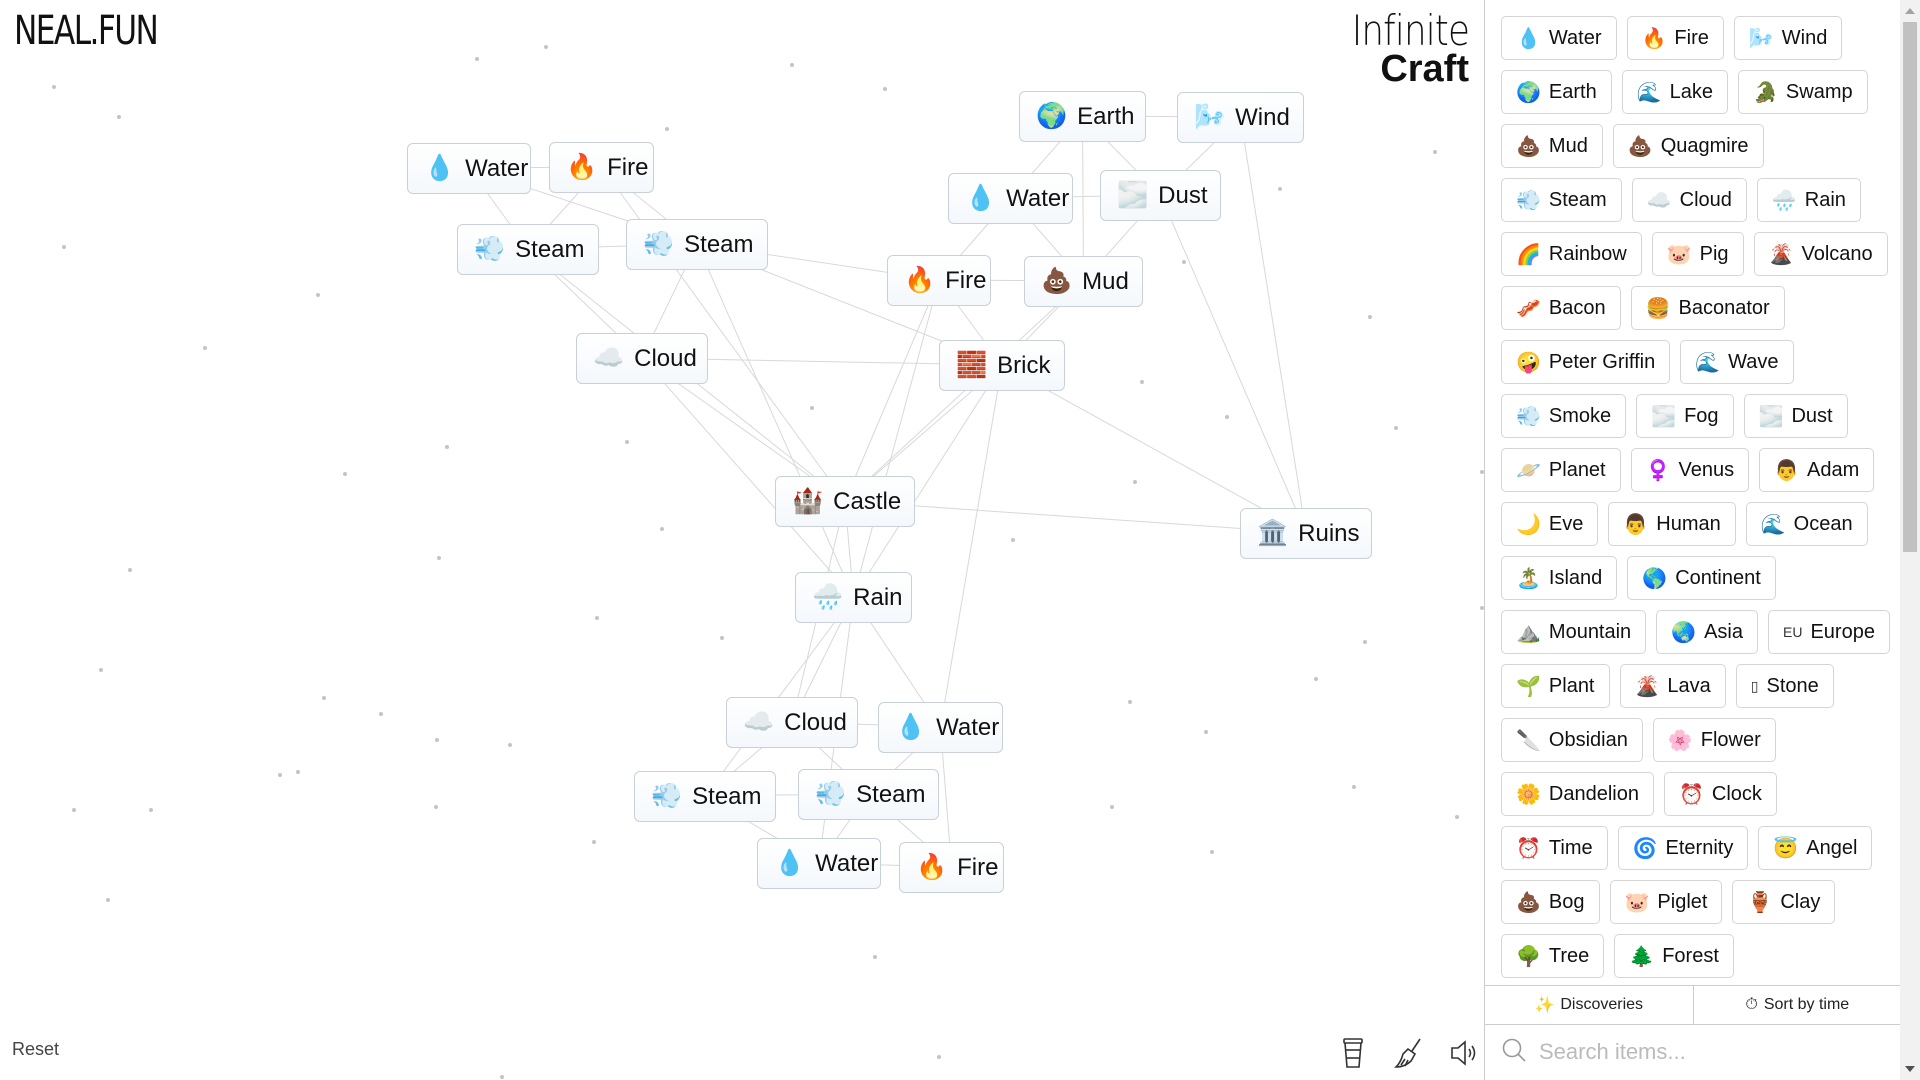 The width and height of the screenshot is (1920, 1080). What do you see at coordinates (1083, 281) in the screenshot?
I see `canvas-item-mud: 💩 Mud` at bounding box center [1083, 281].